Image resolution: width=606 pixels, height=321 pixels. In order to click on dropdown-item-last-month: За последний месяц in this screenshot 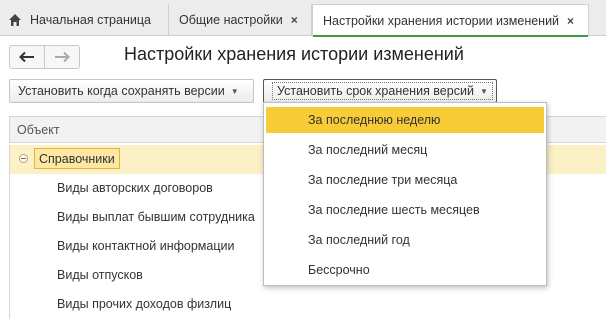, I will do `click(405, 150)`.